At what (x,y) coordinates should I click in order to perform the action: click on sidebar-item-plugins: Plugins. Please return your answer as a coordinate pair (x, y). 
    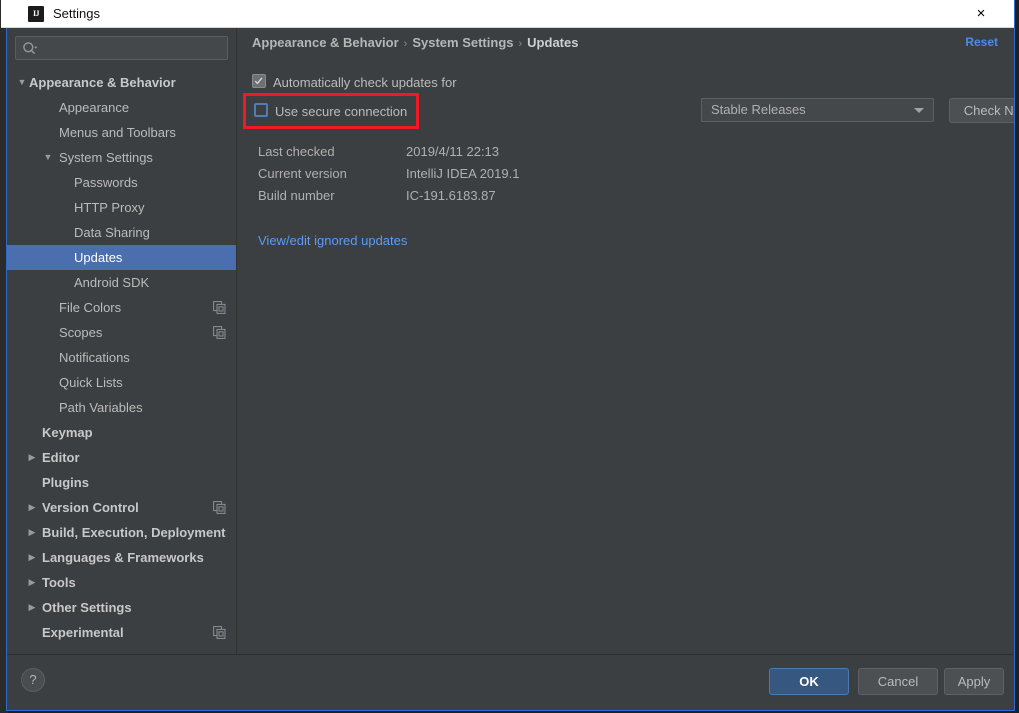
    Looking at the image, I should click on (121, 482).